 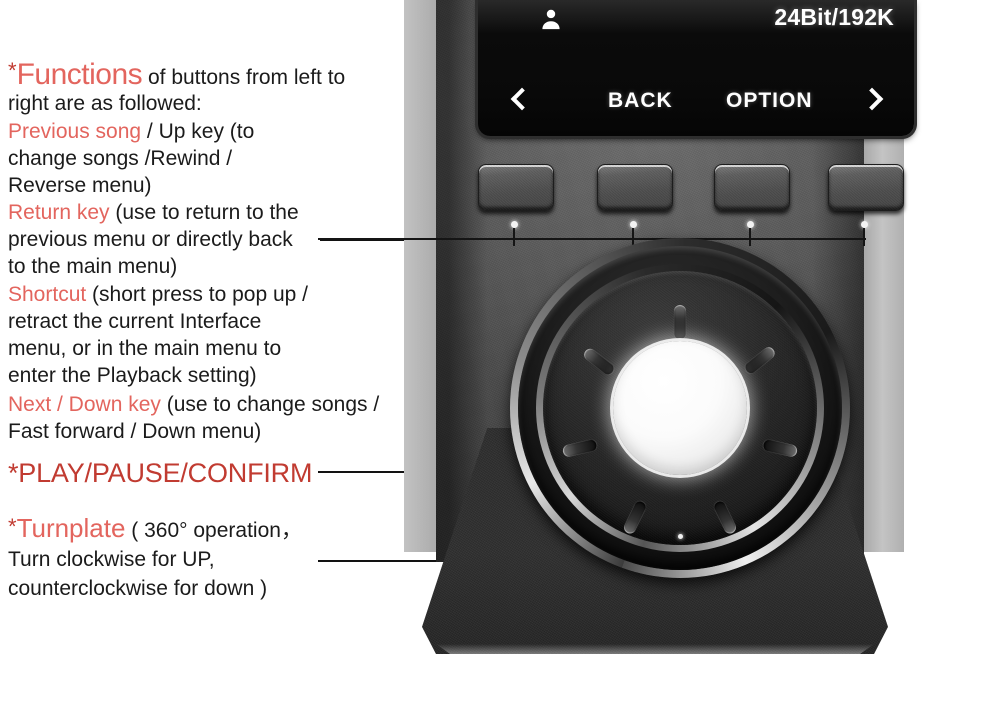 What do you see at coordinates (84, 404) in the screenshot?
I see `next-down-keyword: Next / Down key` at bounding box center [84, 404].